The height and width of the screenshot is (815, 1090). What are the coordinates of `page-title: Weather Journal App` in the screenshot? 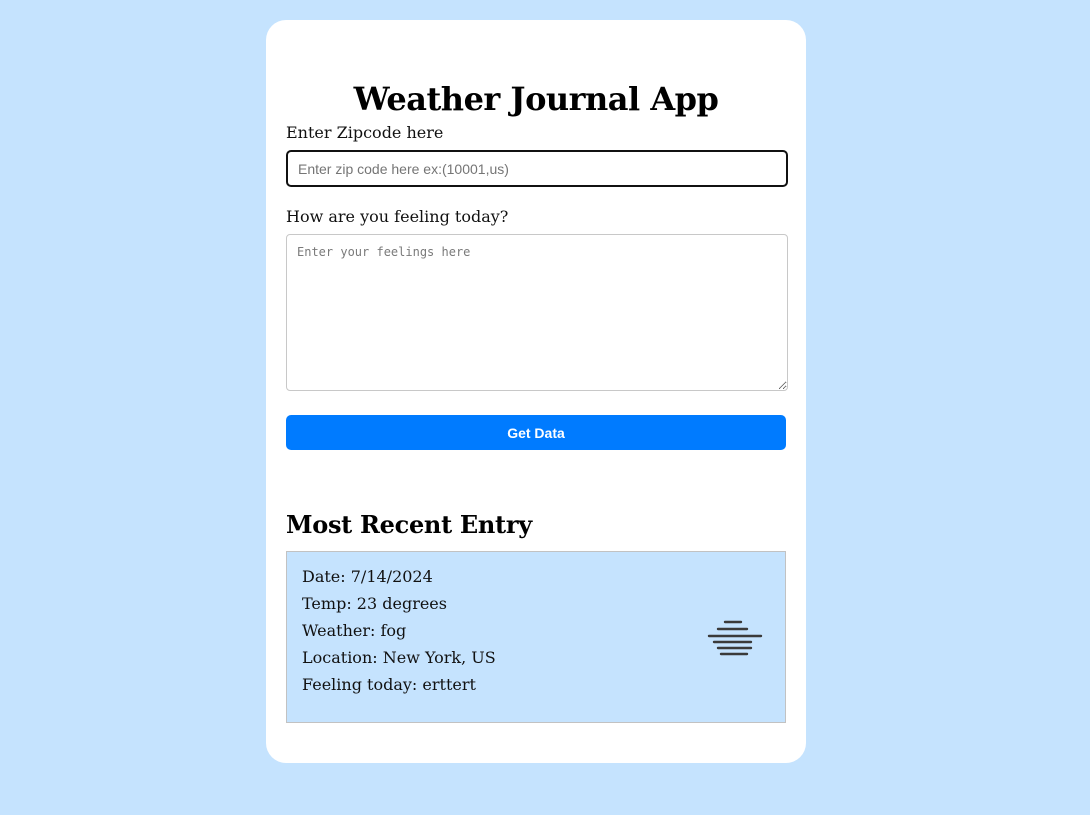 It's located at (536, 99).